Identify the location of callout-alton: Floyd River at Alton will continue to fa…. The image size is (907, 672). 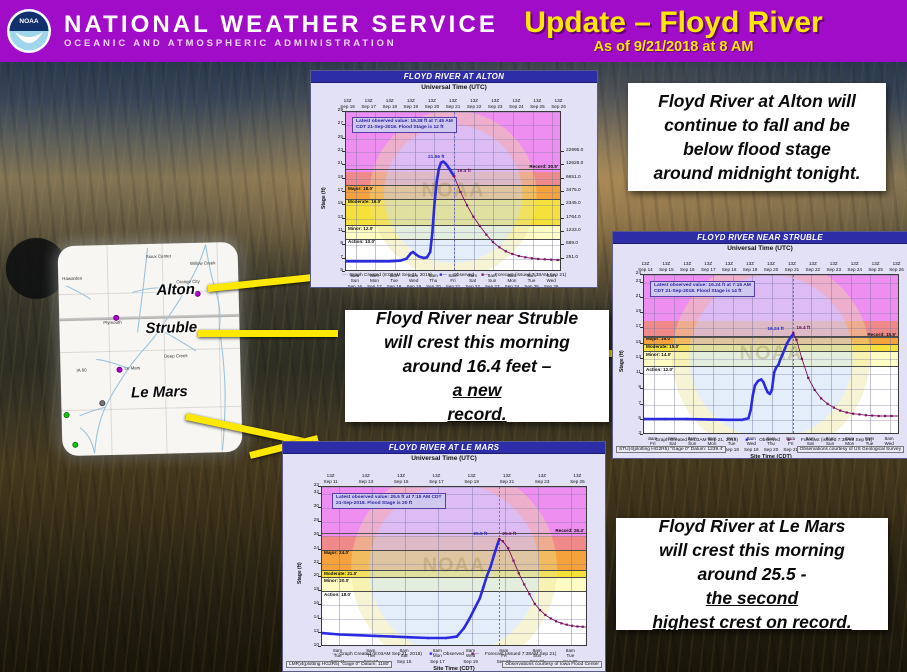
(757, 137).